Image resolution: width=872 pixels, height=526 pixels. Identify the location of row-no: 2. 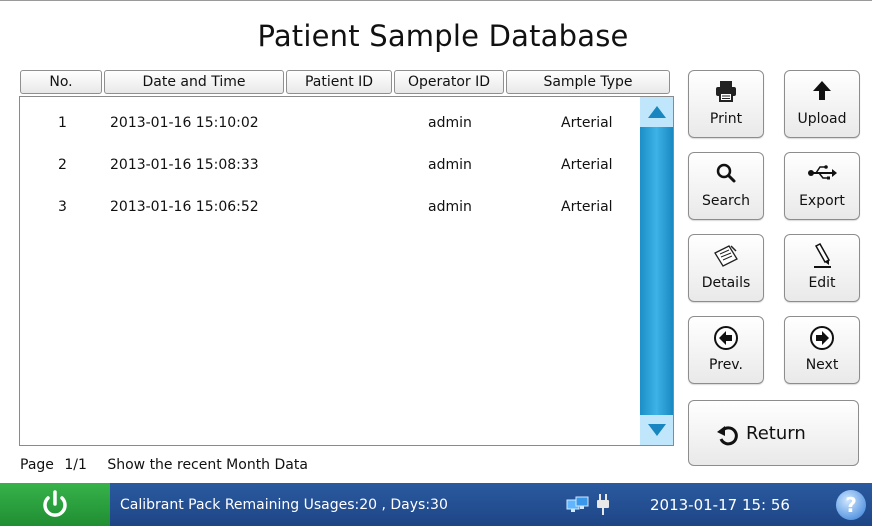
(62, 165).